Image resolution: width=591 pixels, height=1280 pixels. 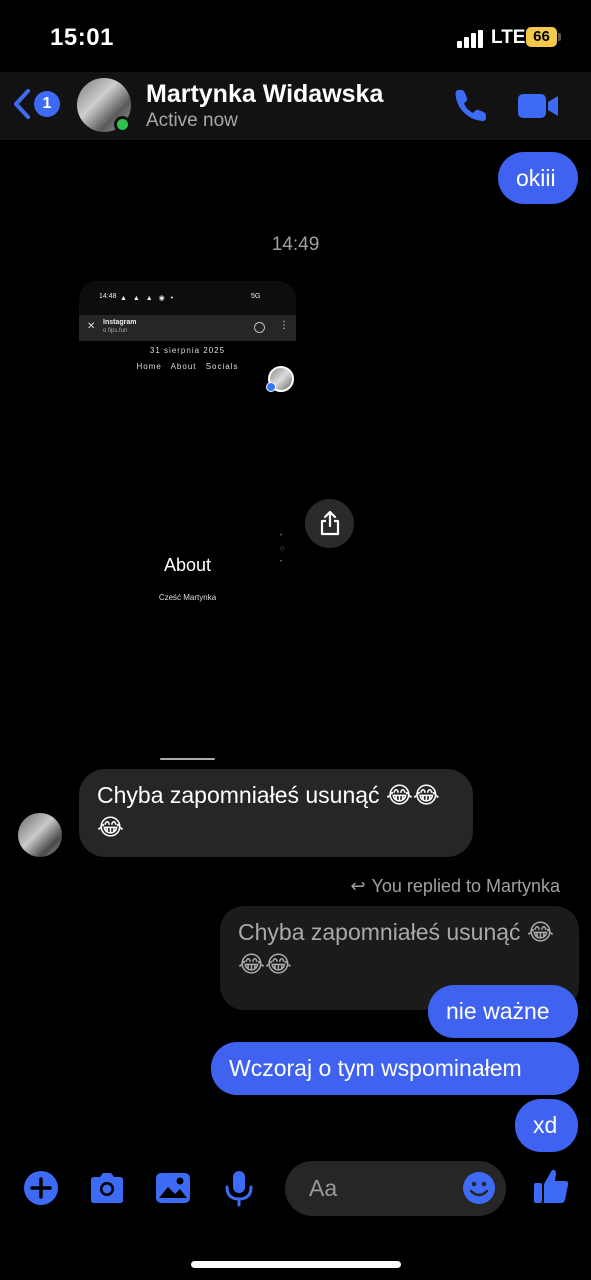 I want to click on outgoing-message: Wczoraj o tym wspominałem, so click(x=395, y=1068).